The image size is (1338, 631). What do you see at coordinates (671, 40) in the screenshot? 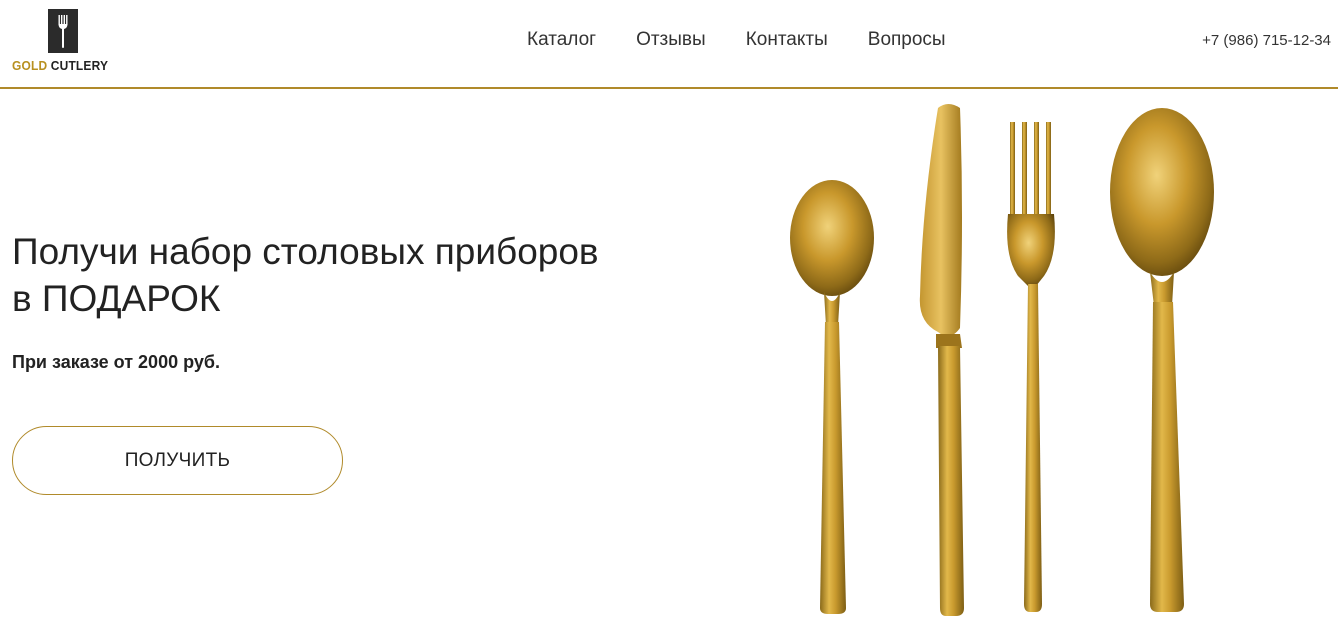
I see `nav-item-reviews: Отзывы` at bounding box center [671, 40].